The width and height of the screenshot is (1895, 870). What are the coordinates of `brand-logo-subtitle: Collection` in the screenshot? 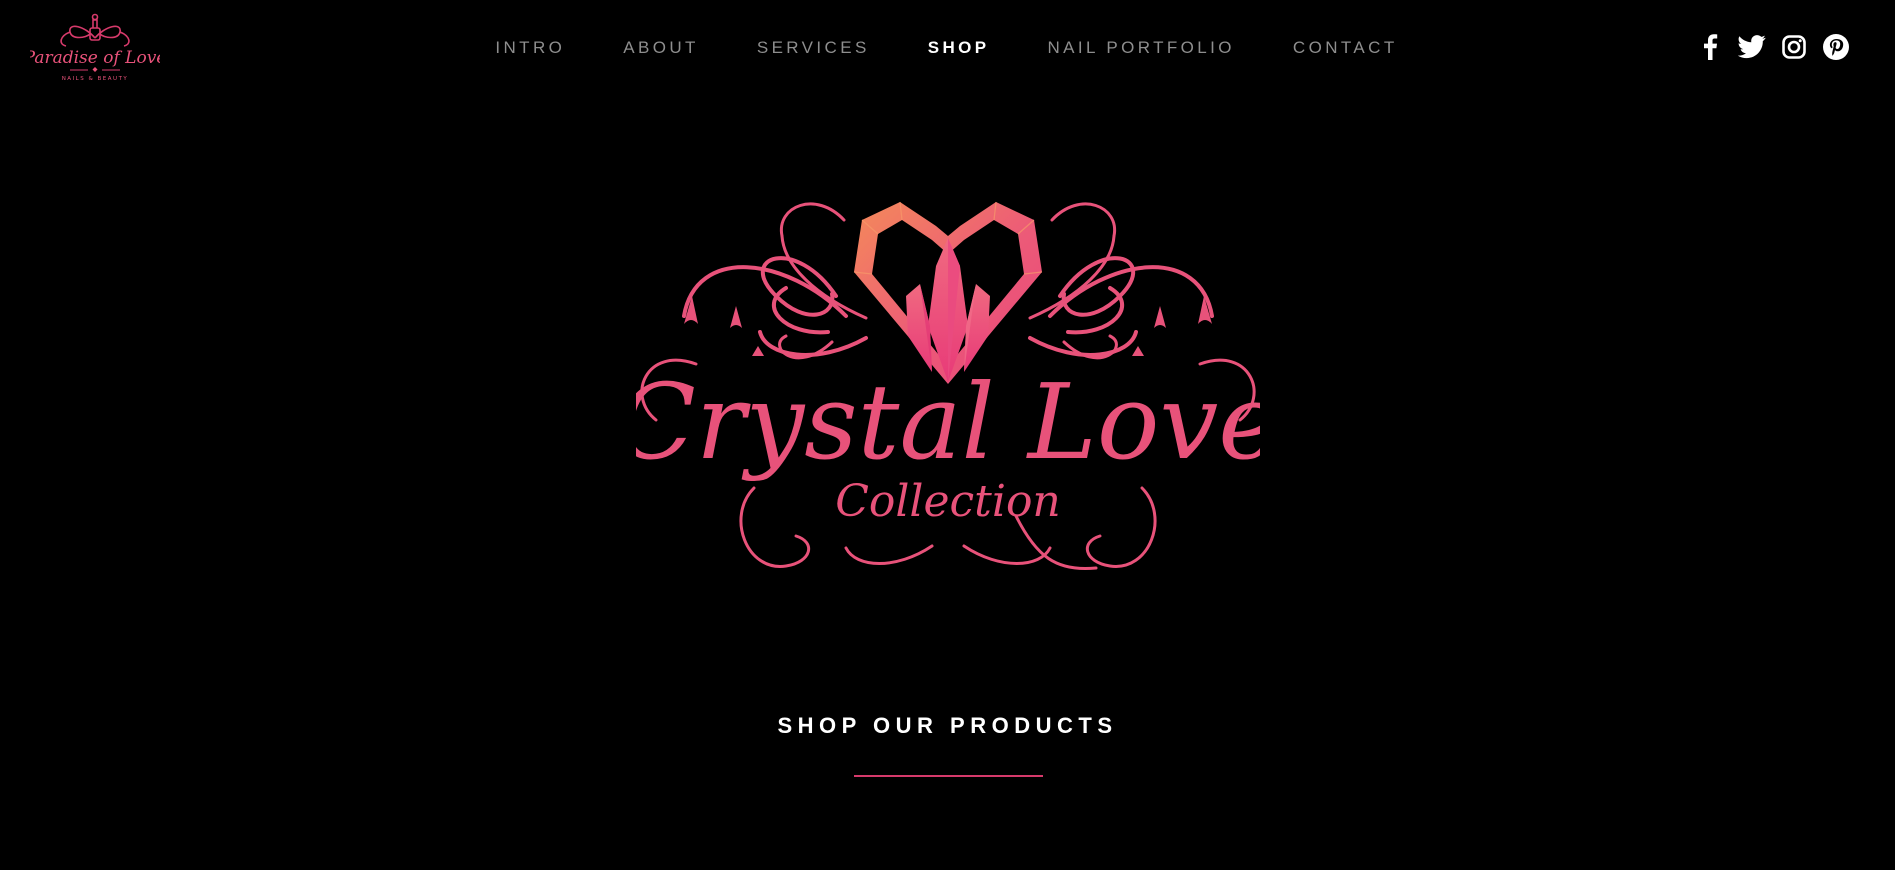 It's located at (948, 501).